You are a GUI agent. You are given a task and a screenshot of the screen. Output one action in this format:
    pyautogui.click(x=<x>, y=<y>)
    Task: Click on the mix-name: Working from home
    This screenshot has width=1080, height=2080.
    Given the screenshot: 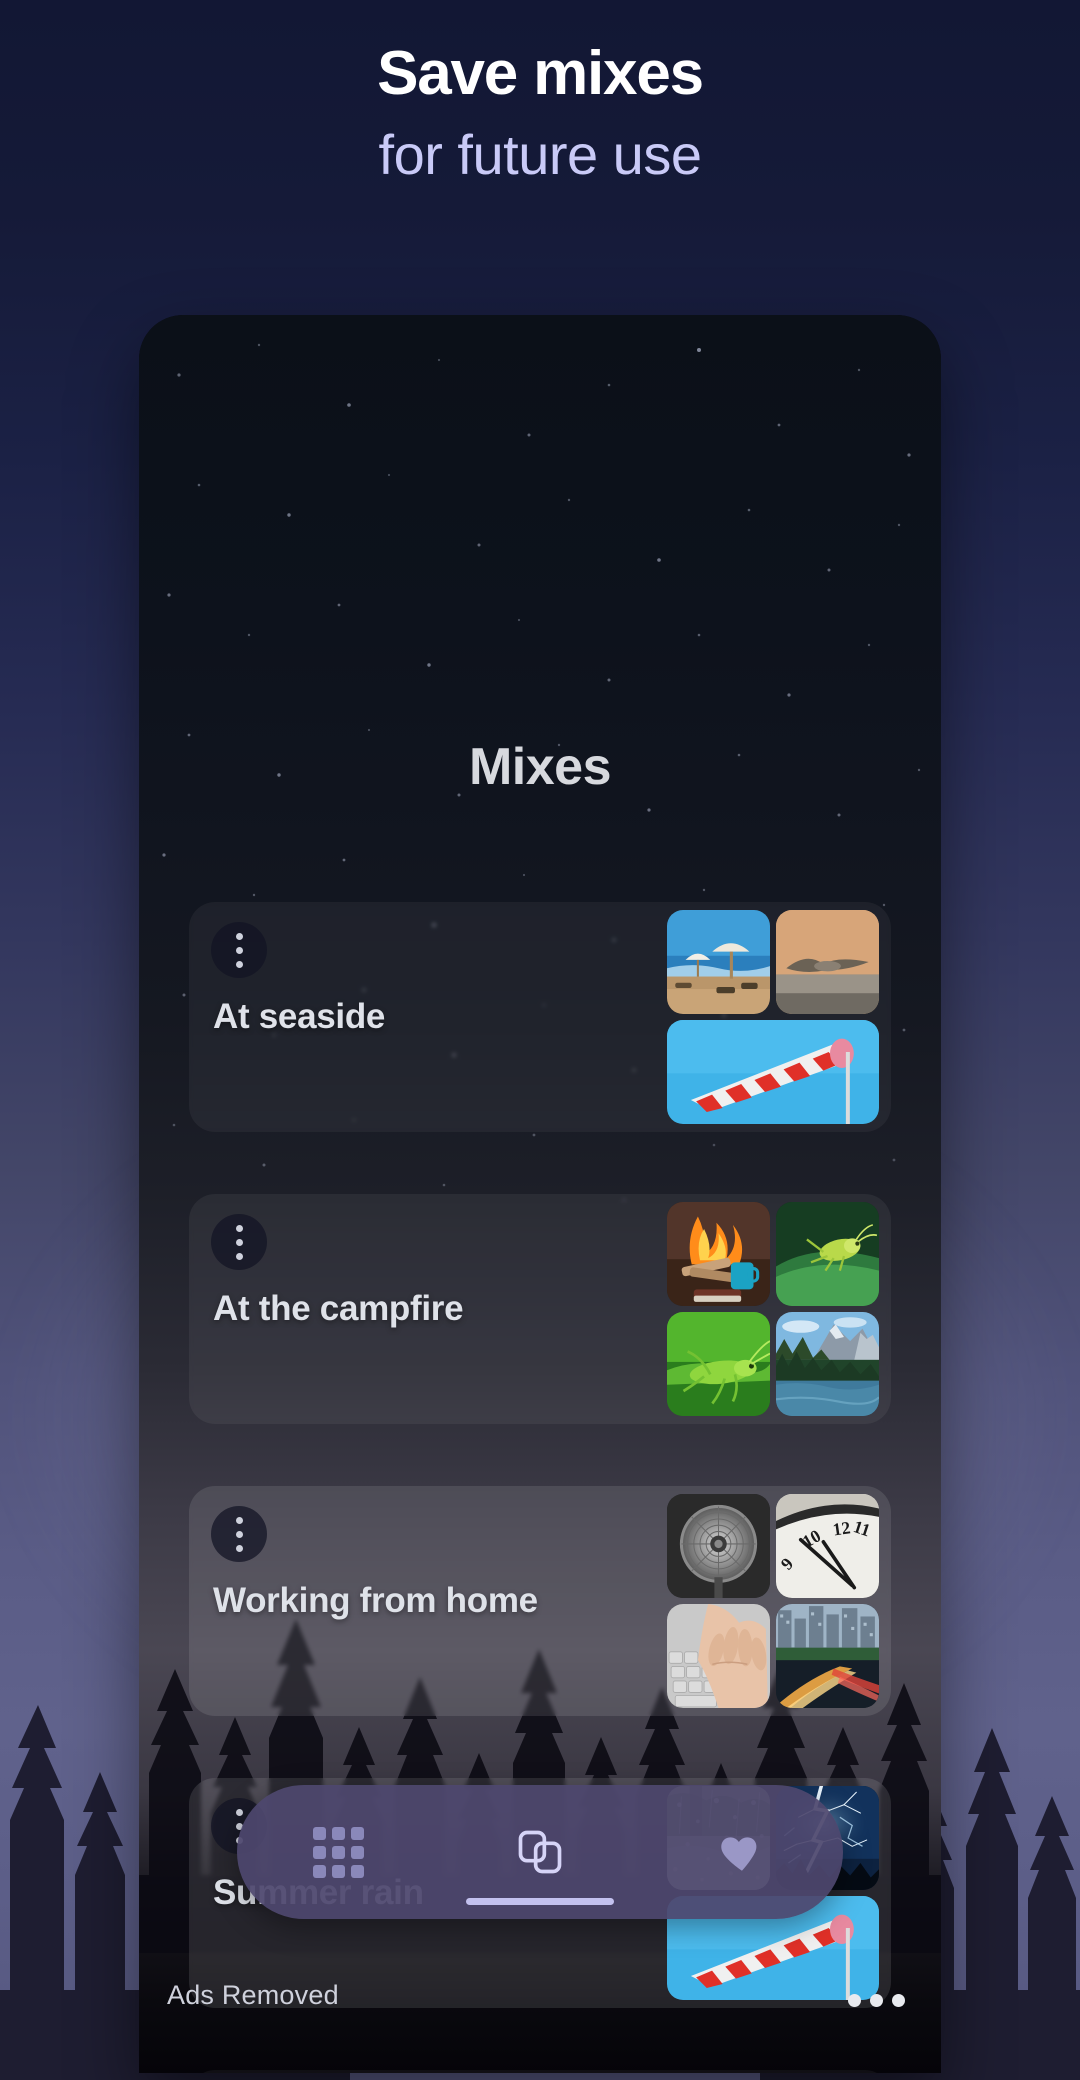 What is the action you would take?
    pyautogui.click(x=375, y=1600)
    